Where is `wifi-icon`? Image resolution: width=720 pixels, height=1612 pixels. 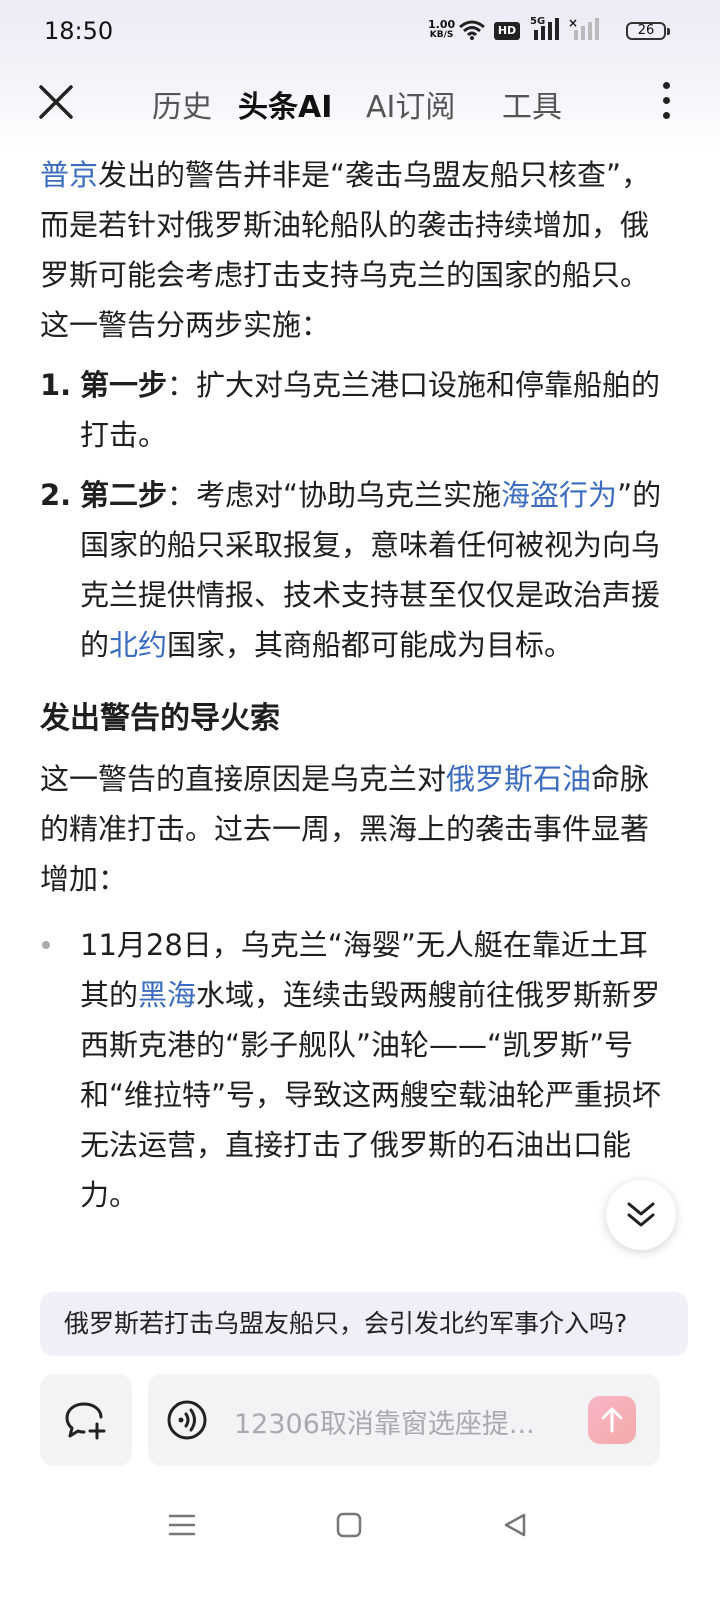 wifi-icon is located at coordinates (472, 30).